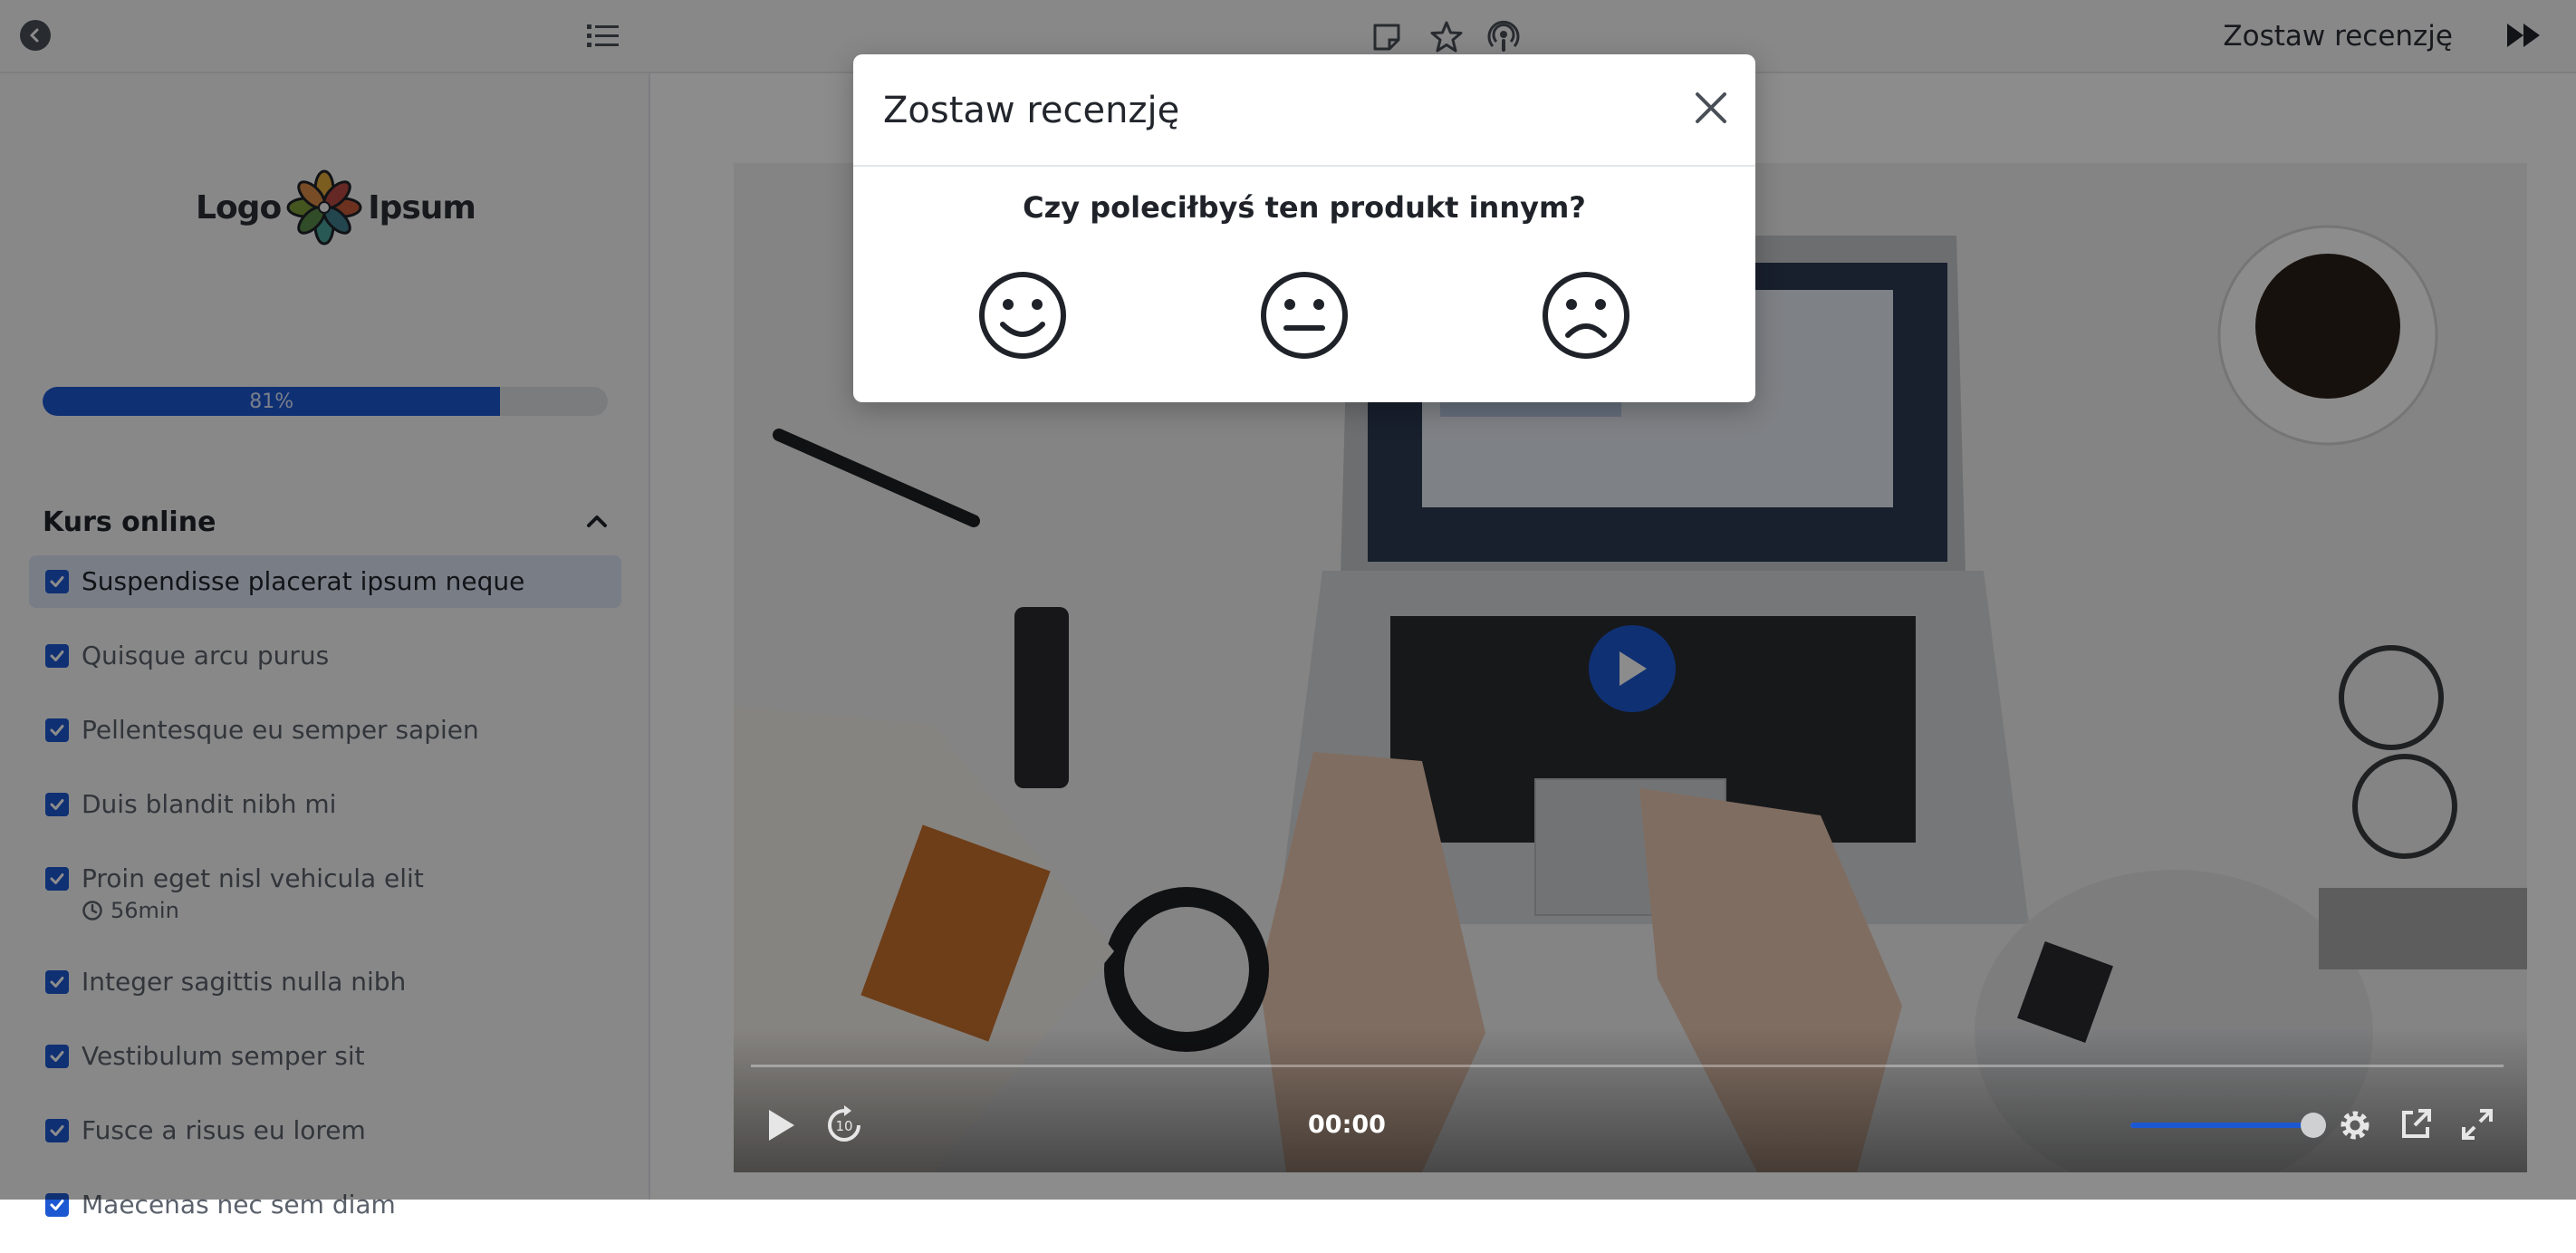  I want to click on volume-slider, so click(2228, 1125).